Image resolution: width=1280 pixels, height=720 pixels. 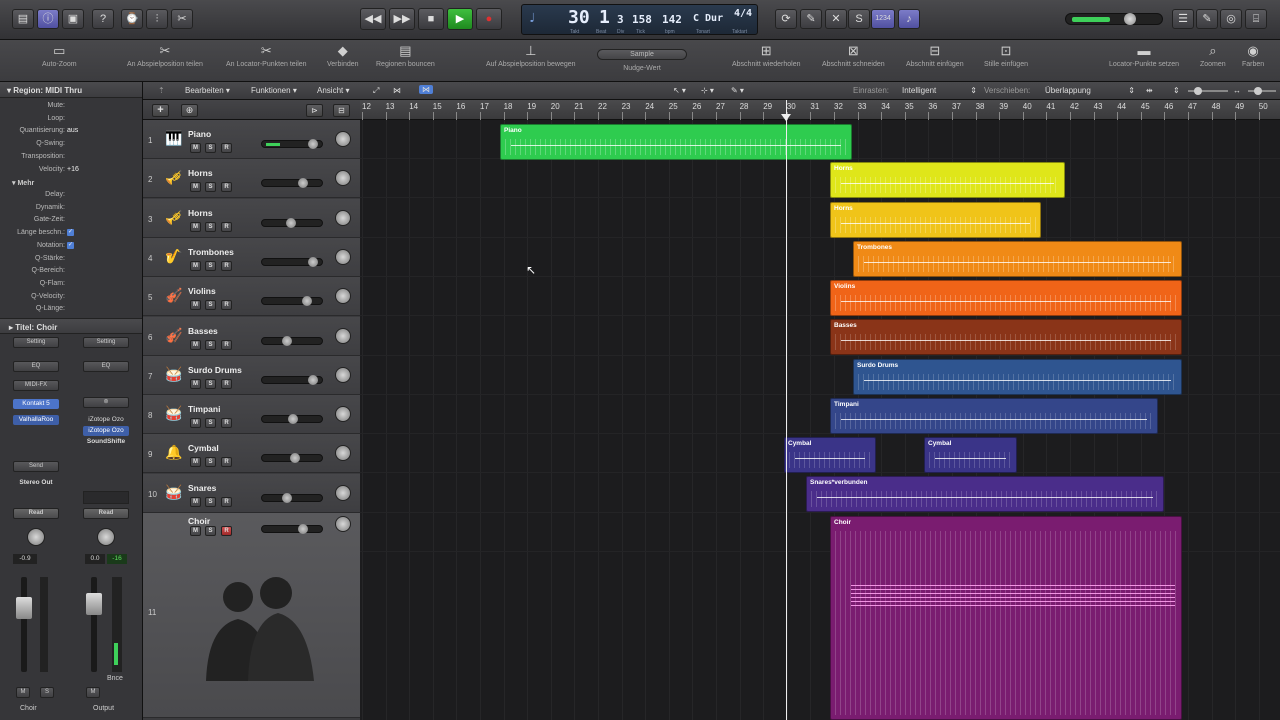 What do you see at coordinates (786, 410) in the screenshot?
I see `playhead` at bounding box center [786, 410].